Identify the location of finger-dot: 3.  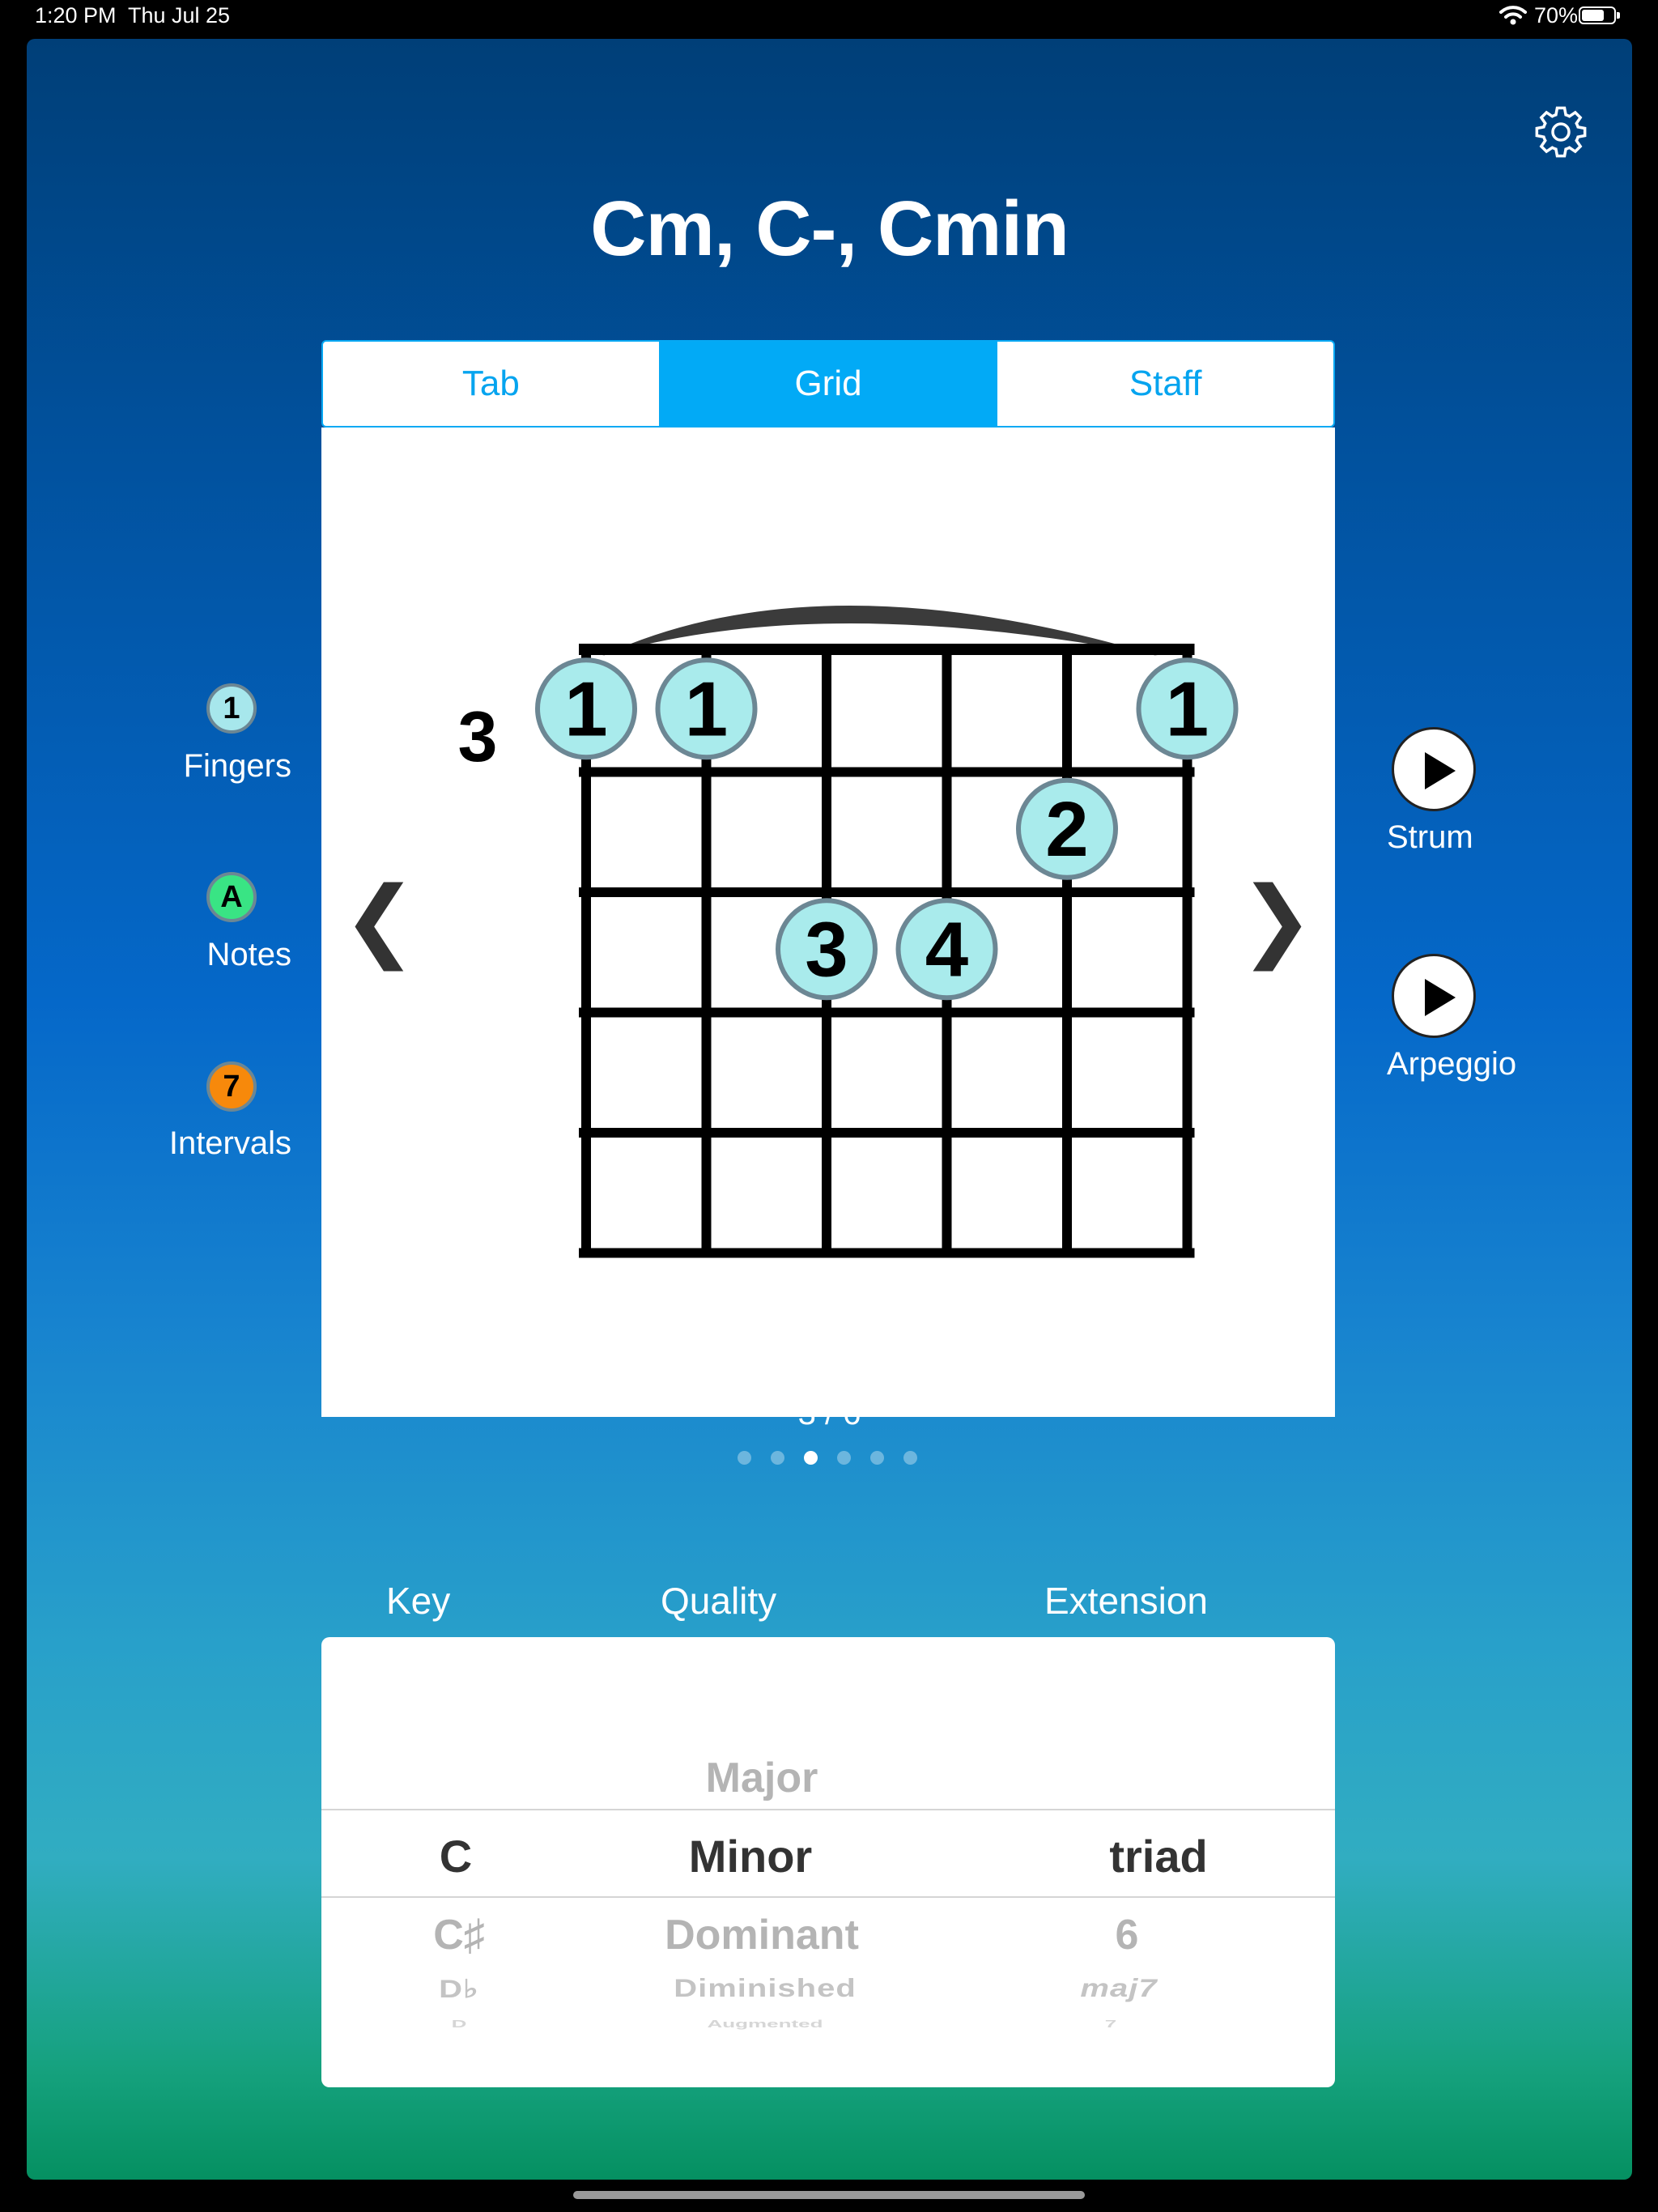
(827, 950).